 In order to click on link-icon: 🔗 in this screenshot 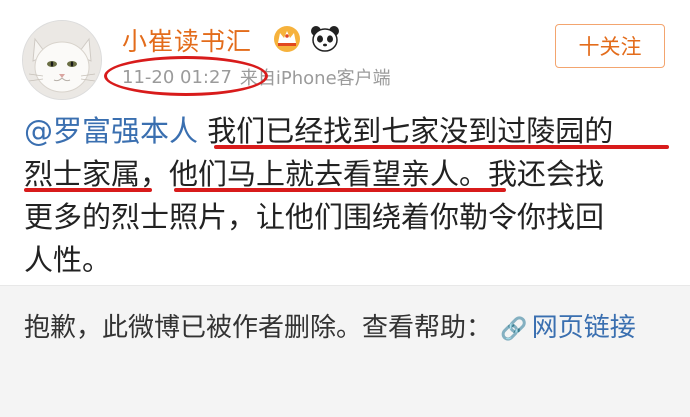, I will do `click(514, 329)`.